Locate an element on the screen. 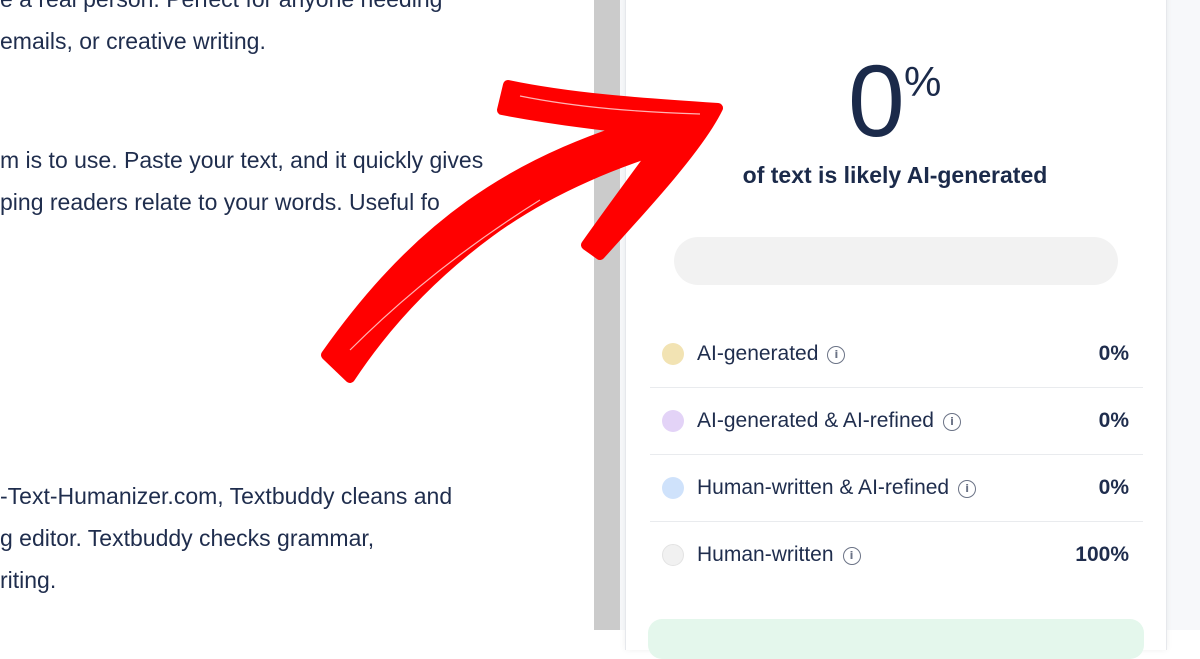 This screenshot has width=1200, height=659. ai-generated-color-dot is located at coordinates (673, 354).